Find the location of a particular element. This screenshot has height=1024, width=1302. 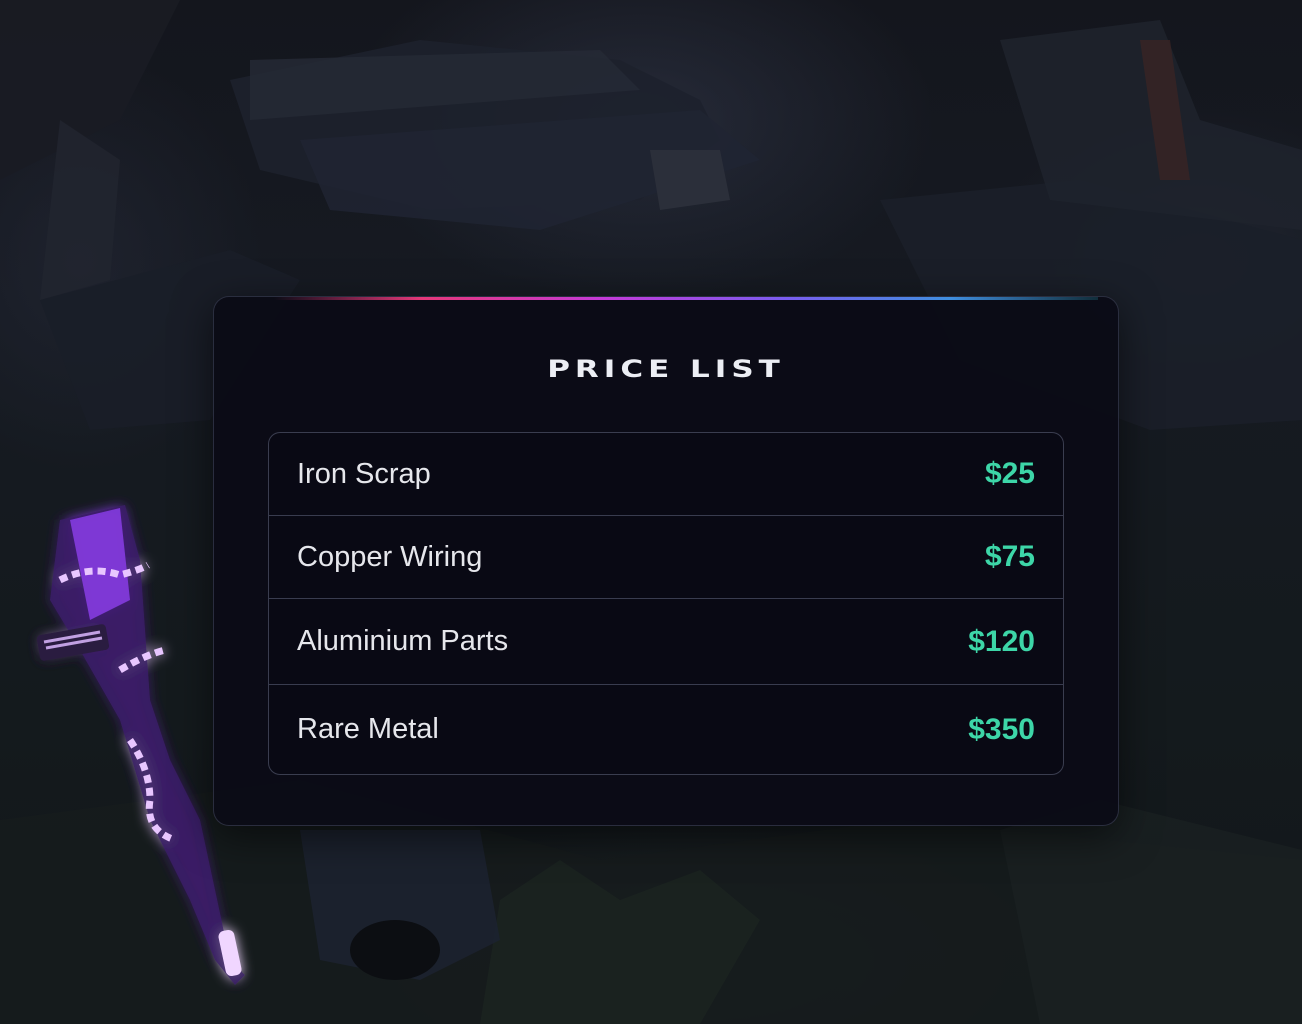

panel-accent-bar is located at coordinates (686, 298).